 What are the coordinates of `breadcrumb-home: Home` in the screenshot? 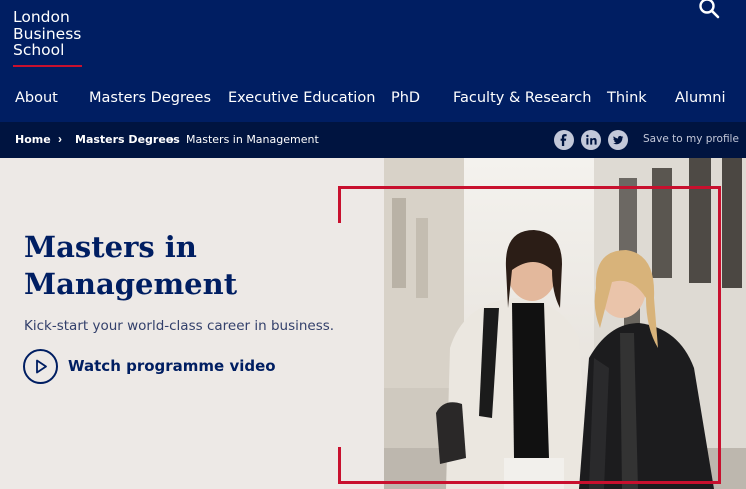 It's located at (33, 139).